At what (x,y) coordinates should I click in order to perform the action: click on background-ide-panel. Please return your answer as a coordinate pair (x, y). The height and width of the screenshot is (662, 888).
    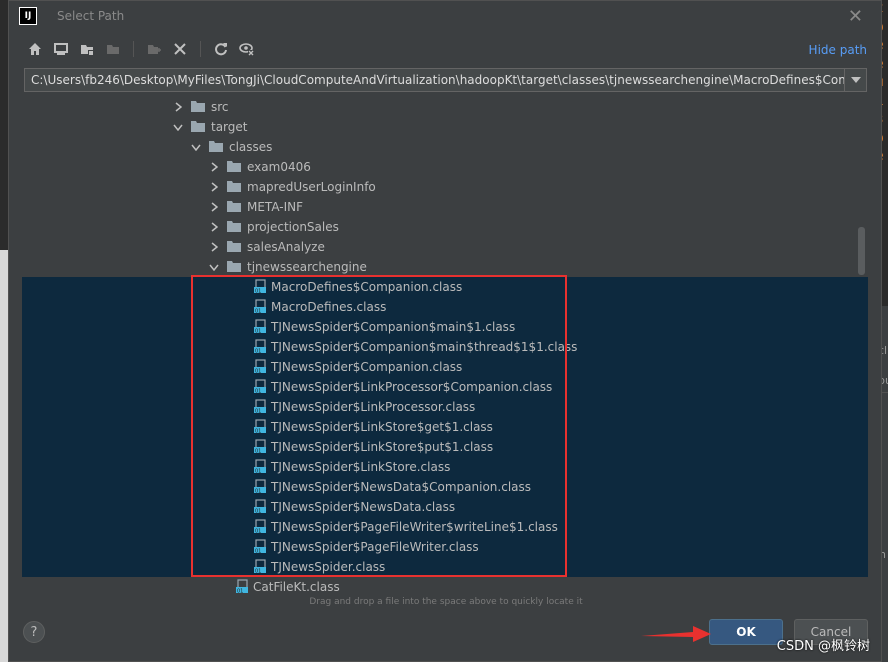
    Looking at the image, I should click on (4, 456).